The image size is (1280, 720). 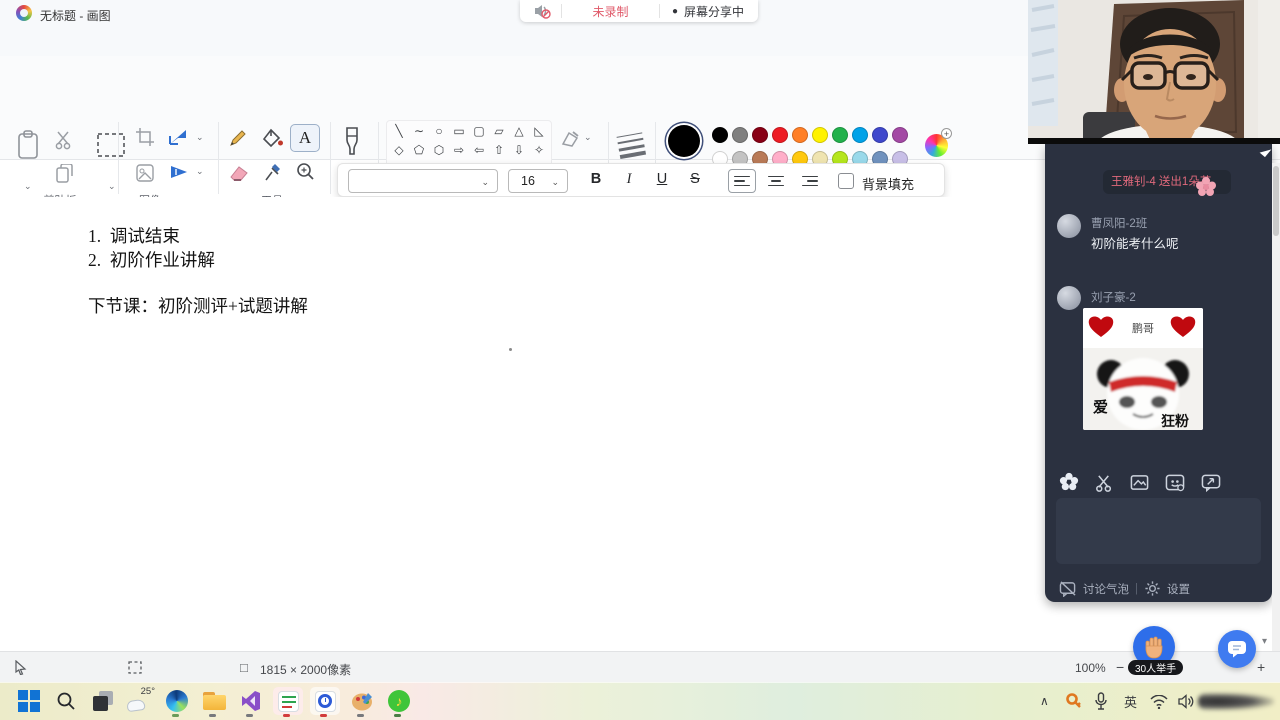 What do you see at coordinates (631, 144) in the screenshot?
I see `size-icon` at bounding box center [631, 144].